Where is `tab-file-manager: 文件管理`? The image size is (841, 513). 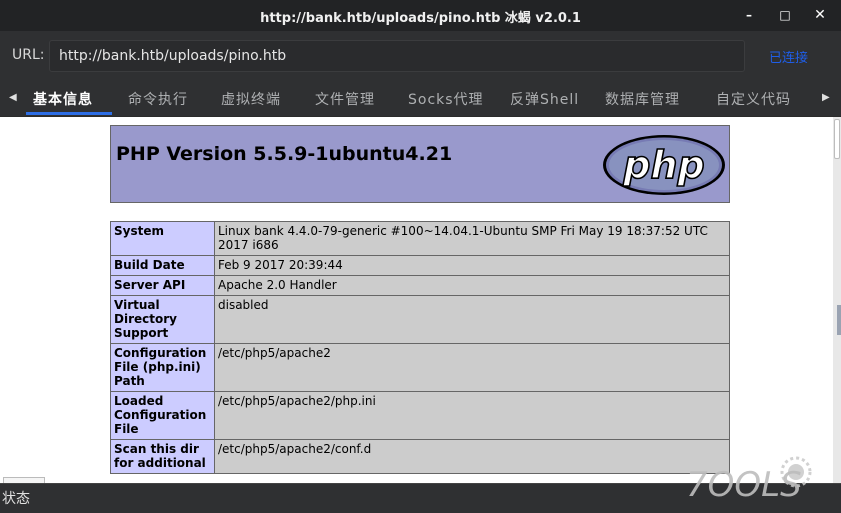
tab-file-manager: 文件管理 is located at coordinates (345, 99).